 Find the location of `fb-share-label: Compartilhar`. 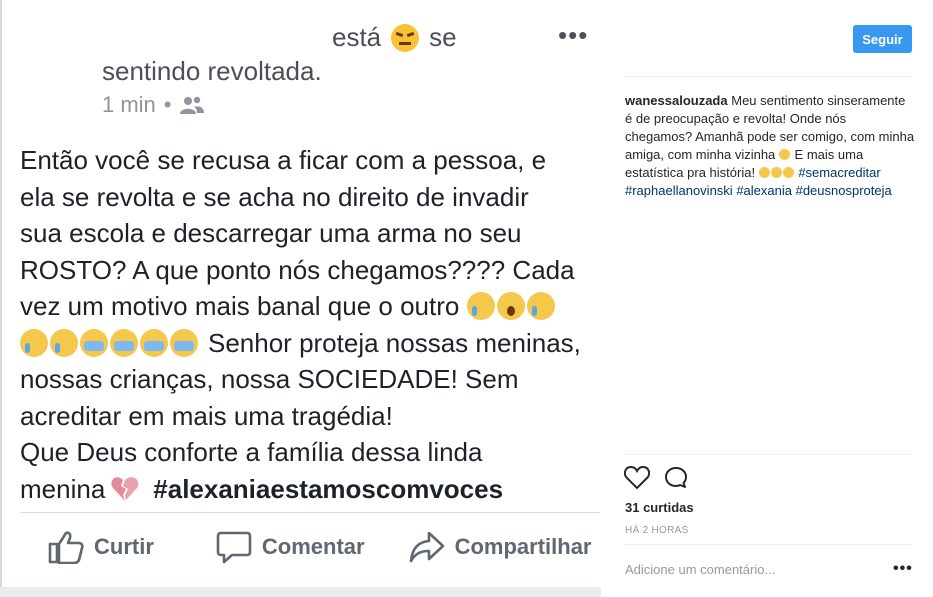

fb-share-label: Compartilhar is located at coordinates (523, 546).